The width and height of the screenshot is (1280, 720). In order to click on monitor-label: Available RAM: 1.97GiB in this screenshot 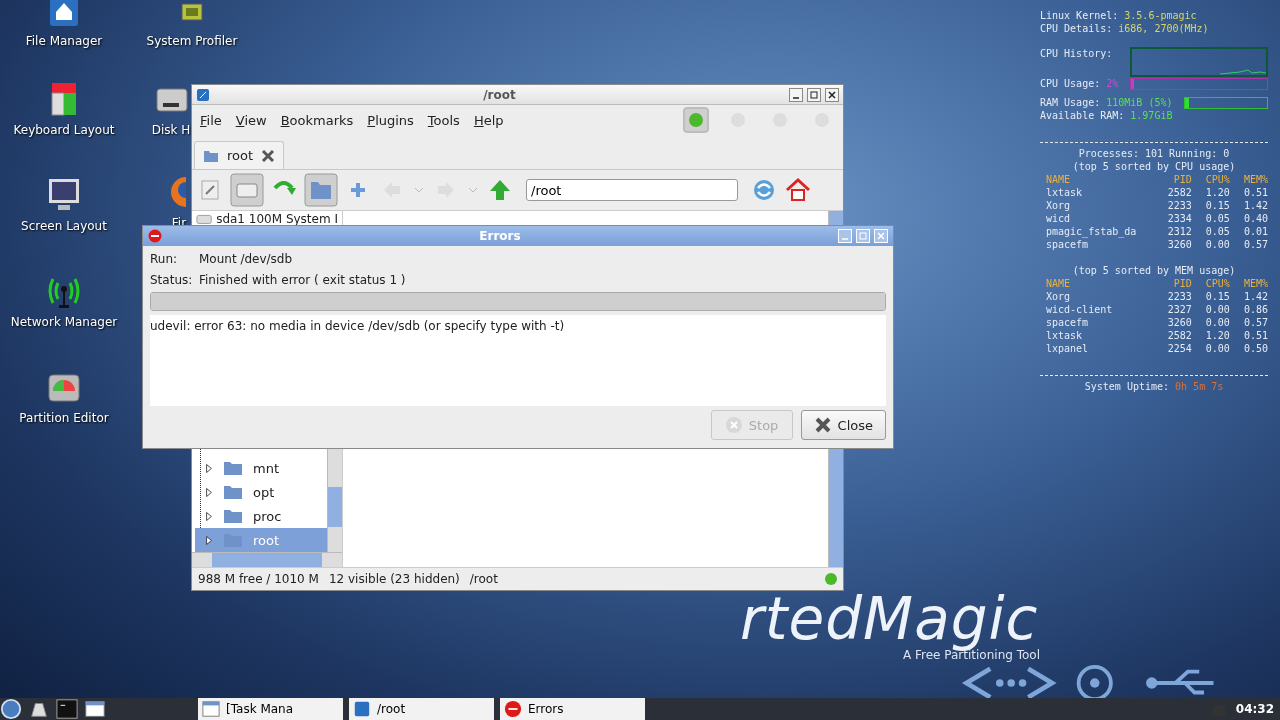, I will do `click(1106, 115)`.